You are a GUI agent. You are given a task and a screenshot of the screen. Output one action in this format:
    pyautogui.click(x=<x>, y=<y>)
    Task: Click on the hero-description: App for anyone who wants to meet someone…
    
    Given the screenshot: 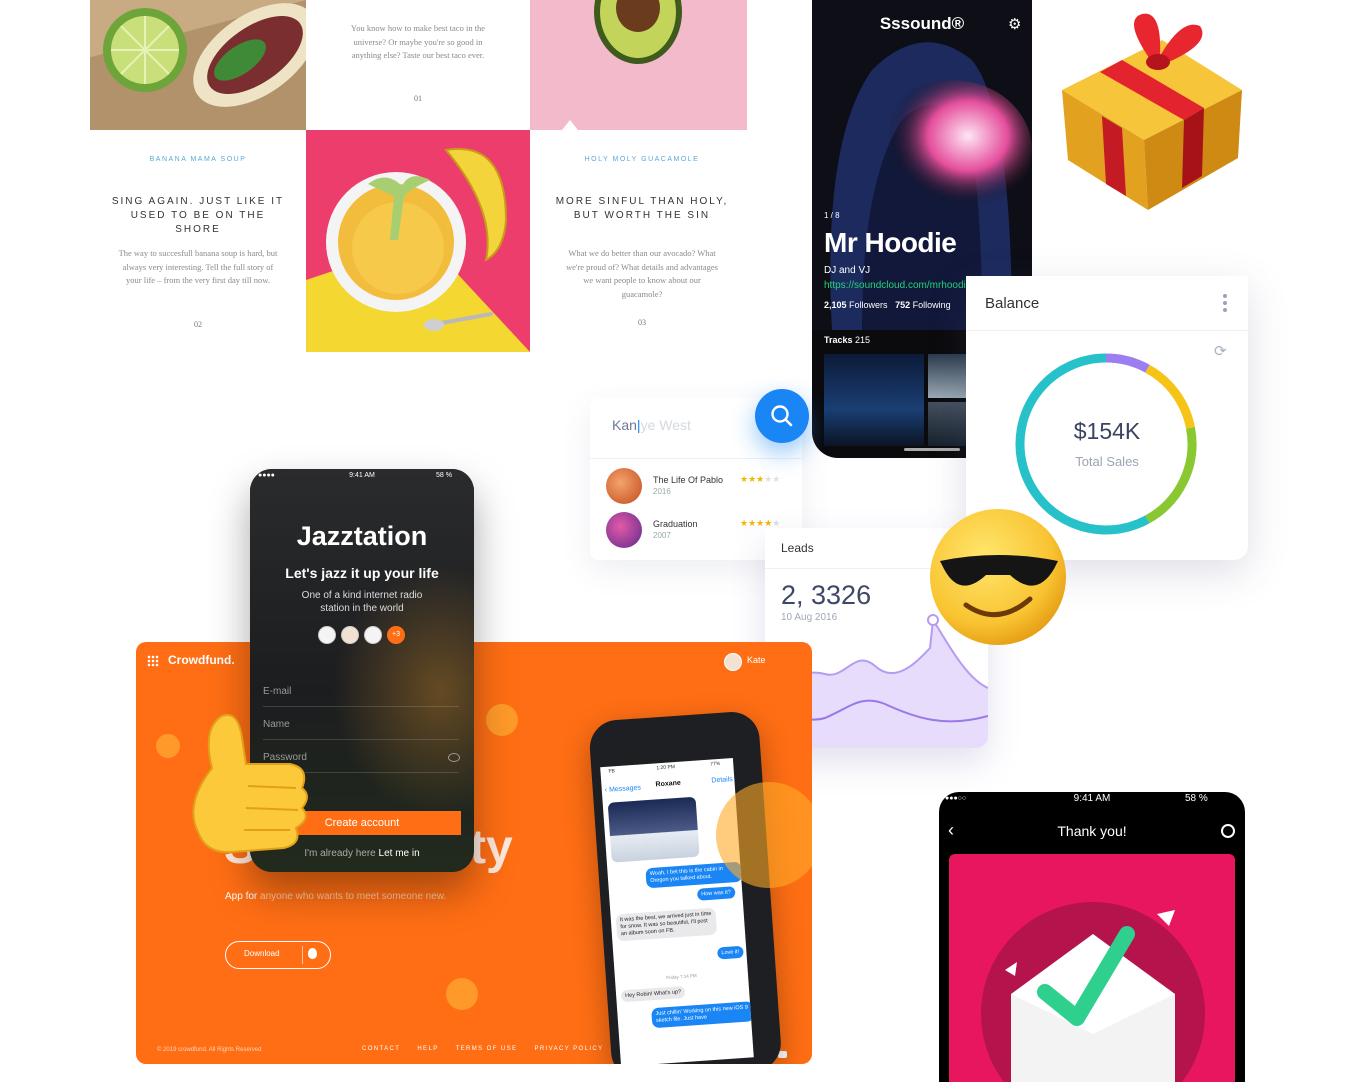 What is the action you would take?
    pyautogui.click(x=335, y=896)
    